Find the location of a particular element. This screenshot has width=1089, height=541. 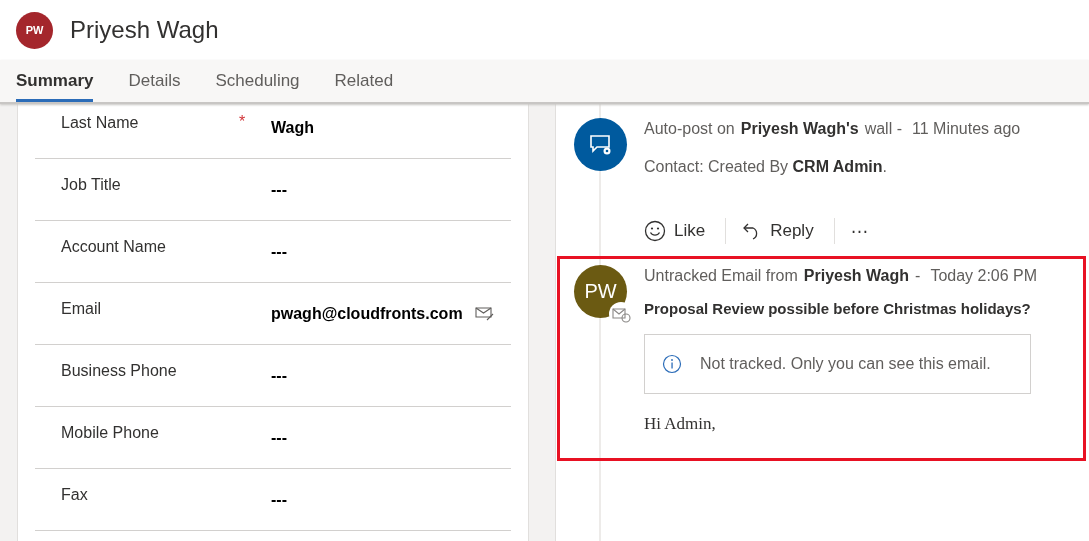

tab: Details is located at coordinates (154, 86).